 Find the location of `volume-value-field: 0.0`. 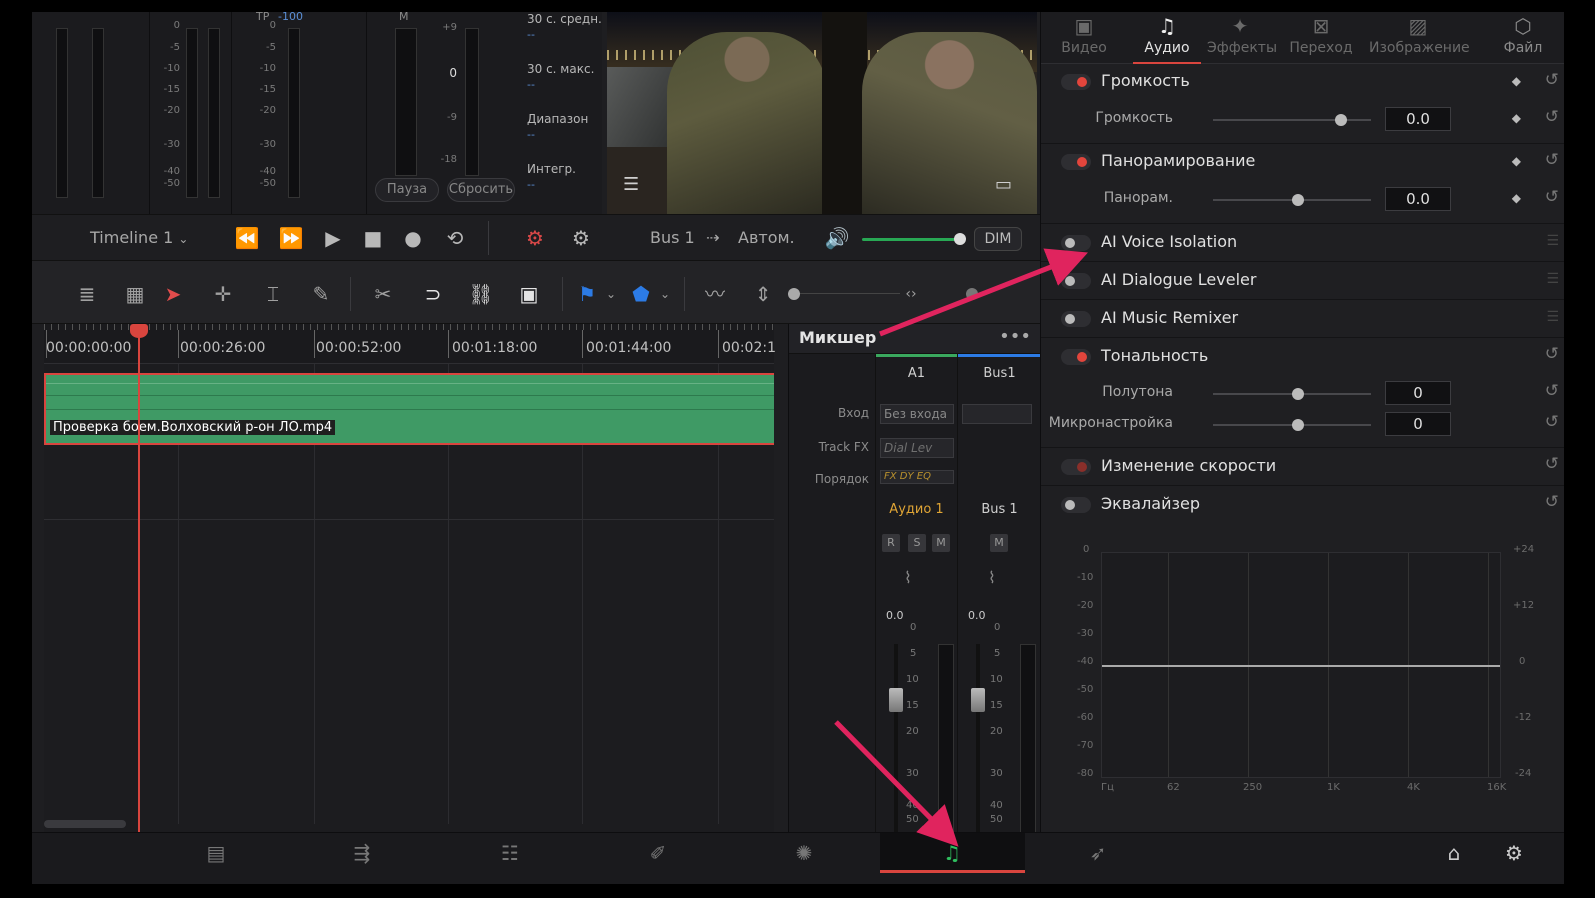

volume-value-field: 0.0 is located at coordinates (1418, 119).